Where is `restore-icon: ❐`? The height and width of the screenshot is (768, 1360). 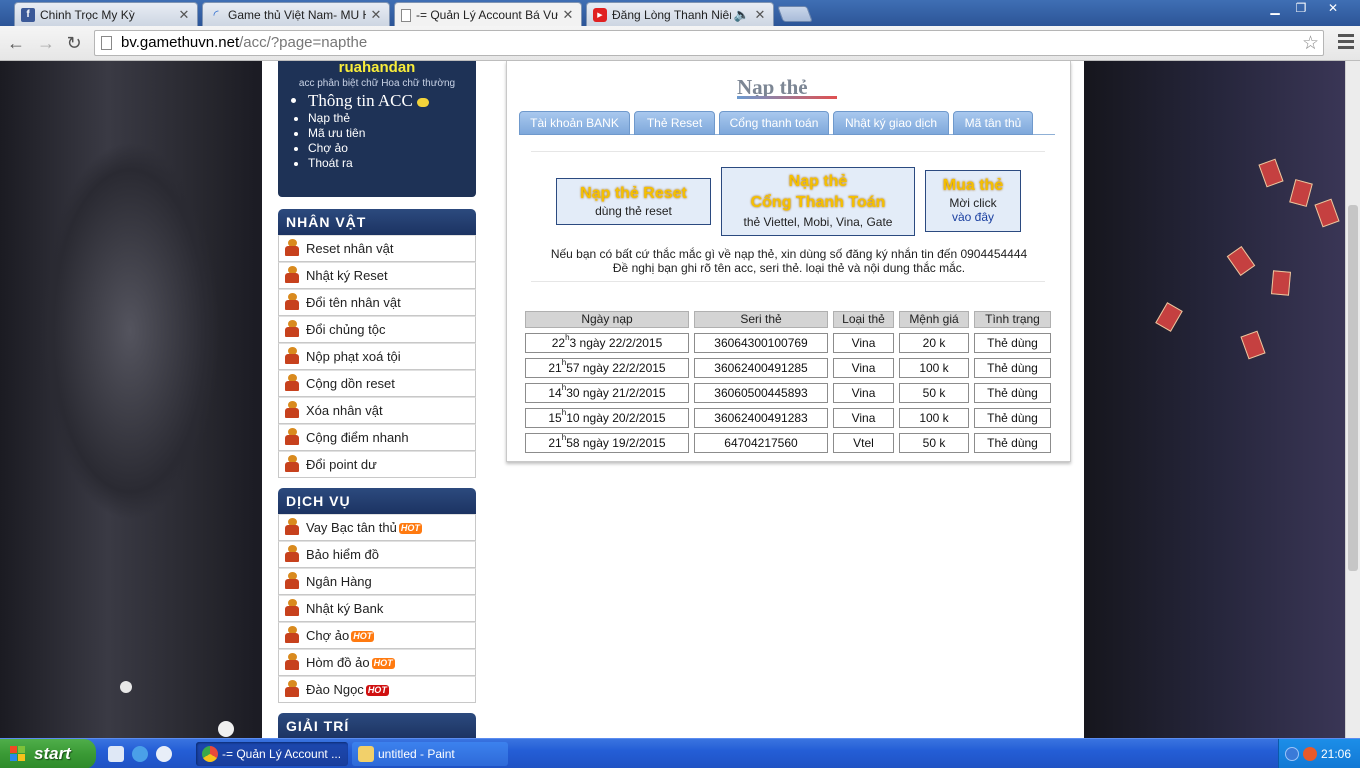 restore-icon: ❐ is located at coordinates (1301, 9).